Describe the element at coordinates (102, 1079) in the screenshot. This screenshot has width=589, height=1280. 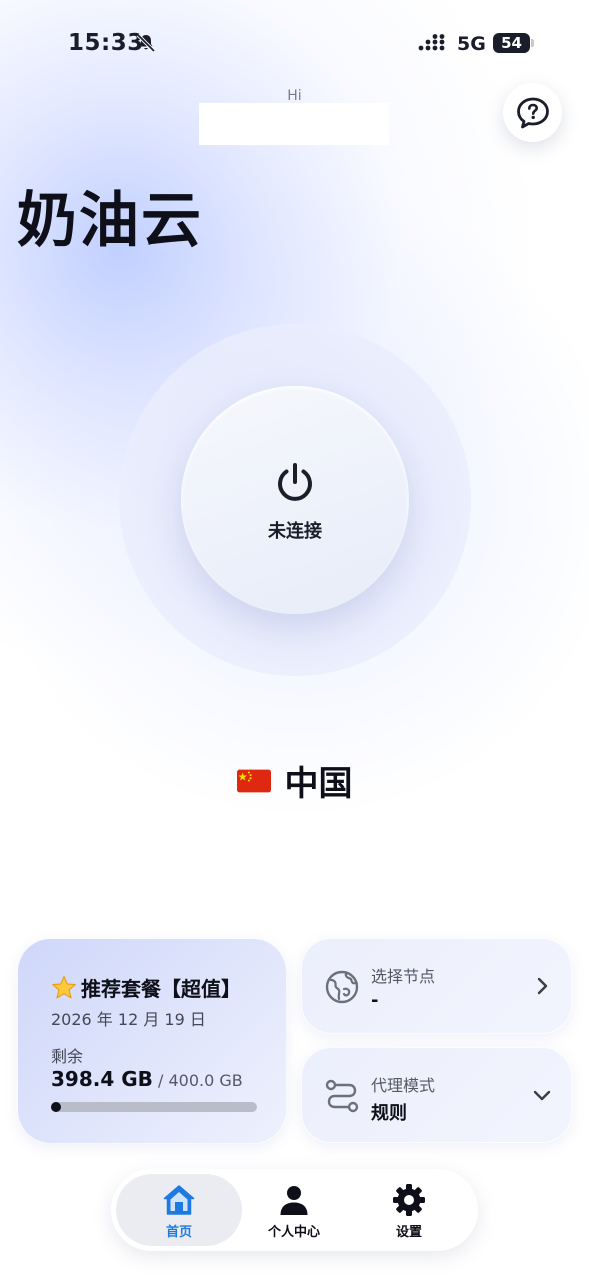
I see `traffic-remaining: 398.4 GB` at that location.